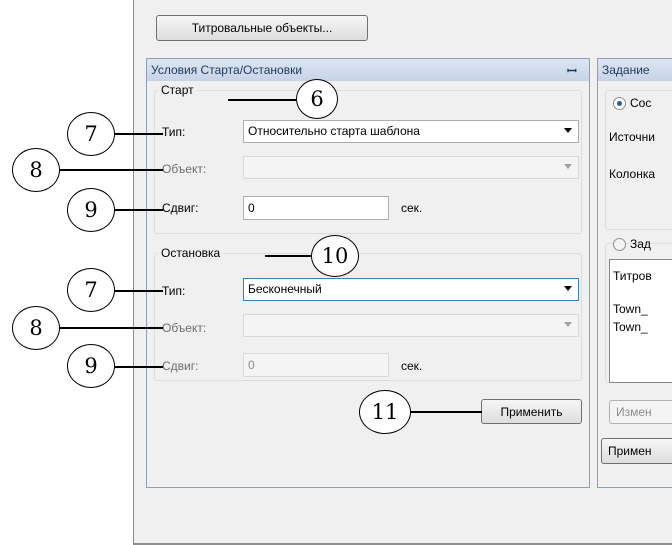 The height and width of the screenshot is (545, 672). I want to click on start-object-label: Объект:, so click(184, 169).